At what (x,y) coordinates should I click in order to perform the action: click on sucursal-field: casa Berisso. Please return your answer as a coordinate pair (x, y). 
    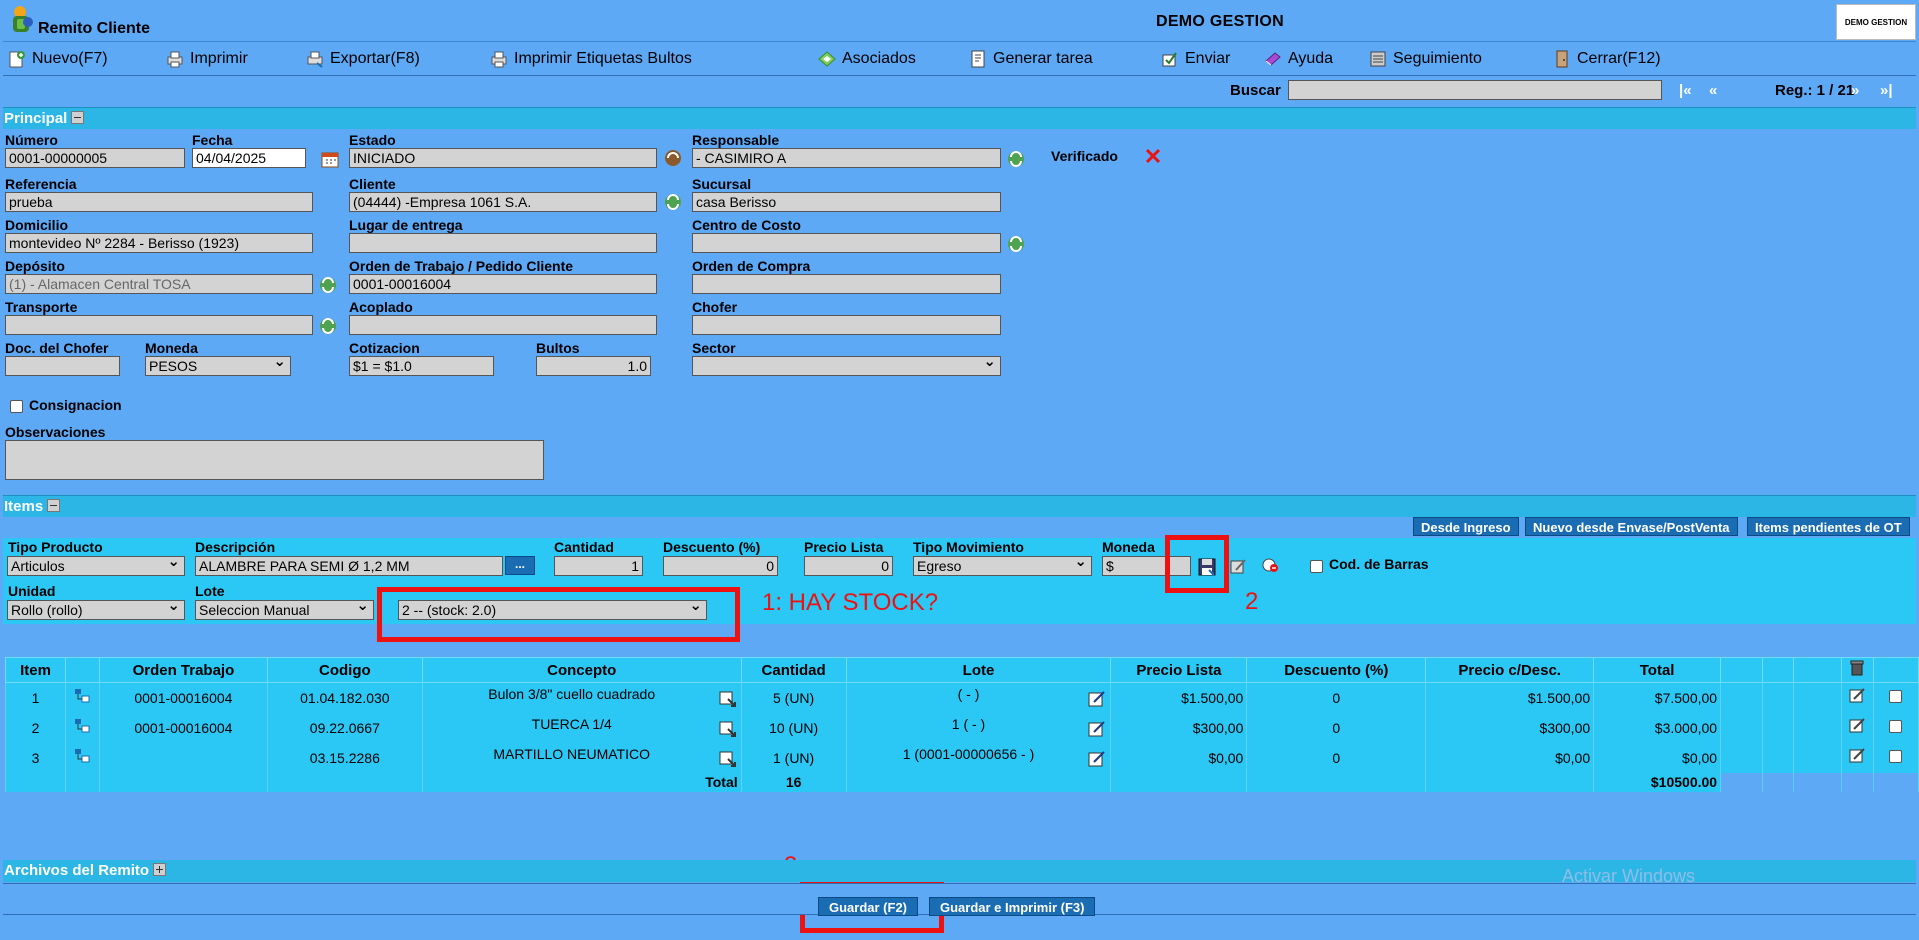
    Looking at the image, I should click on (846, 202).